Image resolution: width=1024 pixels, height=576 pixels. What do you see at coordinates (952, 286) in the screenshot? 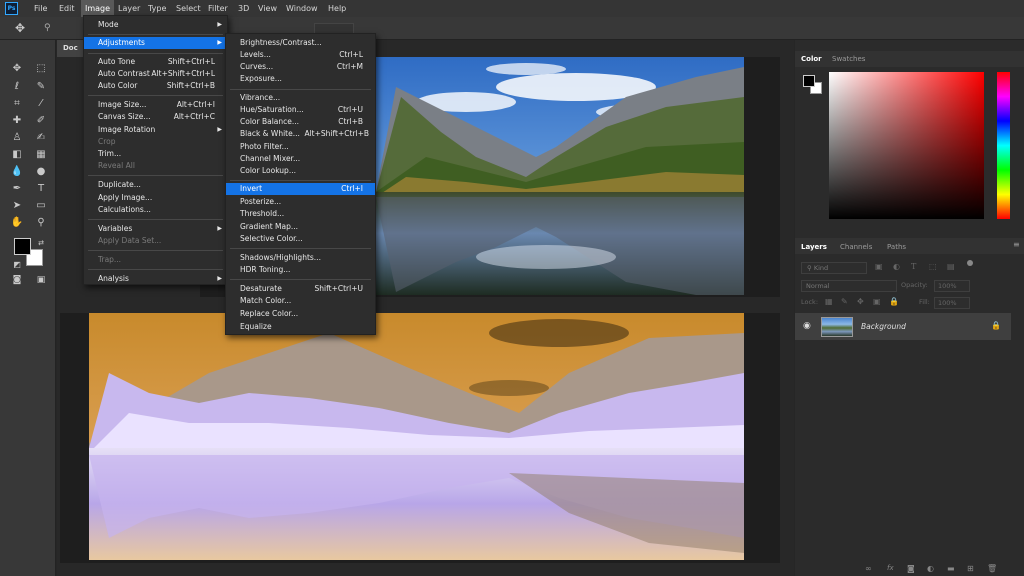
I see `opacity-input: 100%` at bounding box center [952, 286].